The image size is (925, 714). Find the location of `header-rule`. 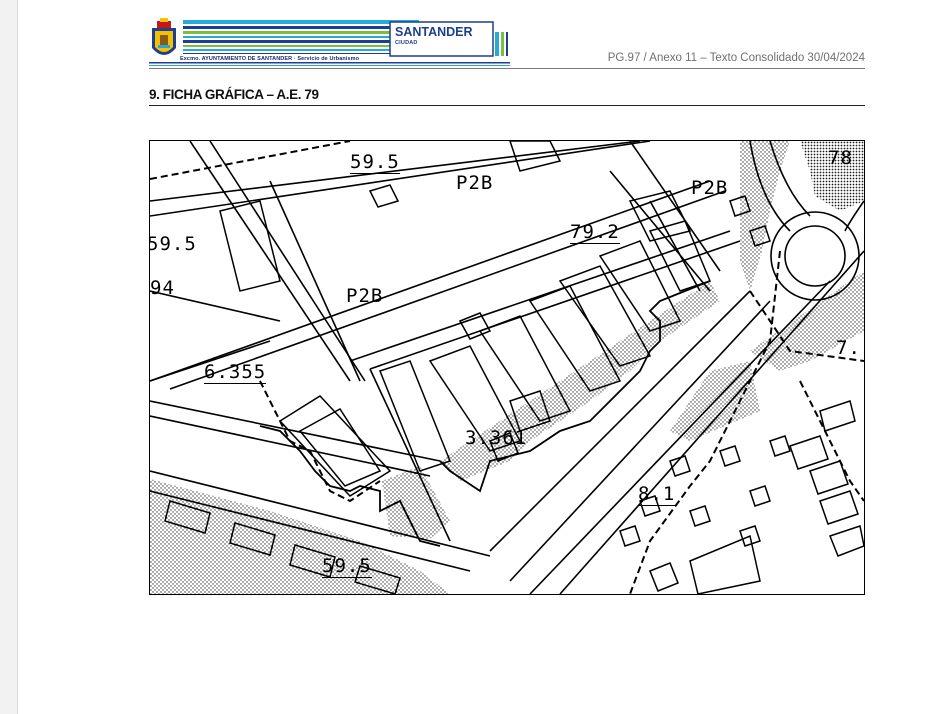

header-rule is located at coordinates (507, 68).